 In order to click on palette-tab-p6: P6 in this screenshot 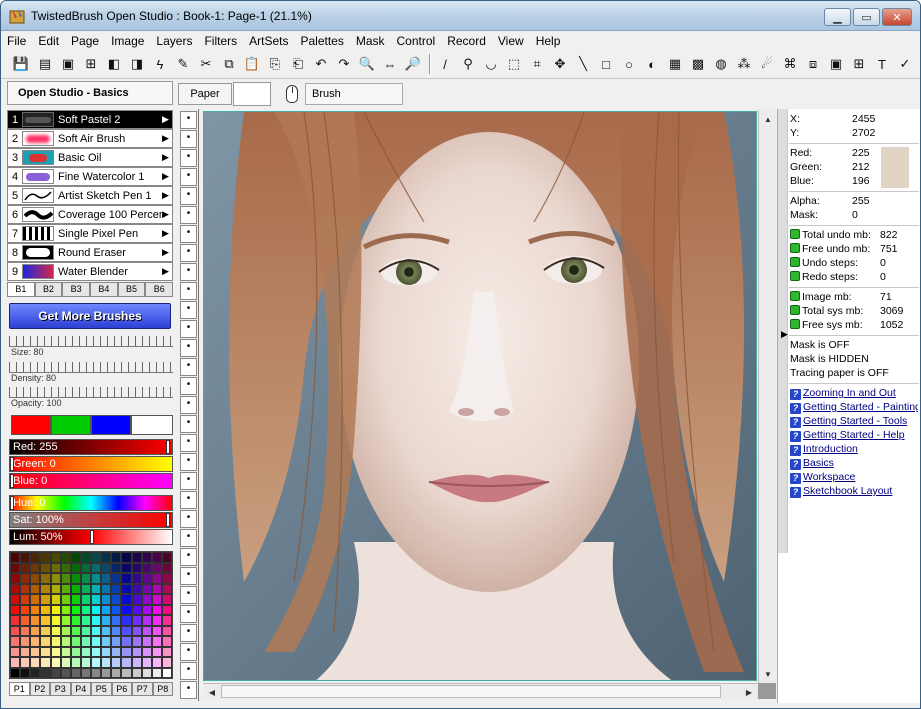, I will do `click(121, 689)`.